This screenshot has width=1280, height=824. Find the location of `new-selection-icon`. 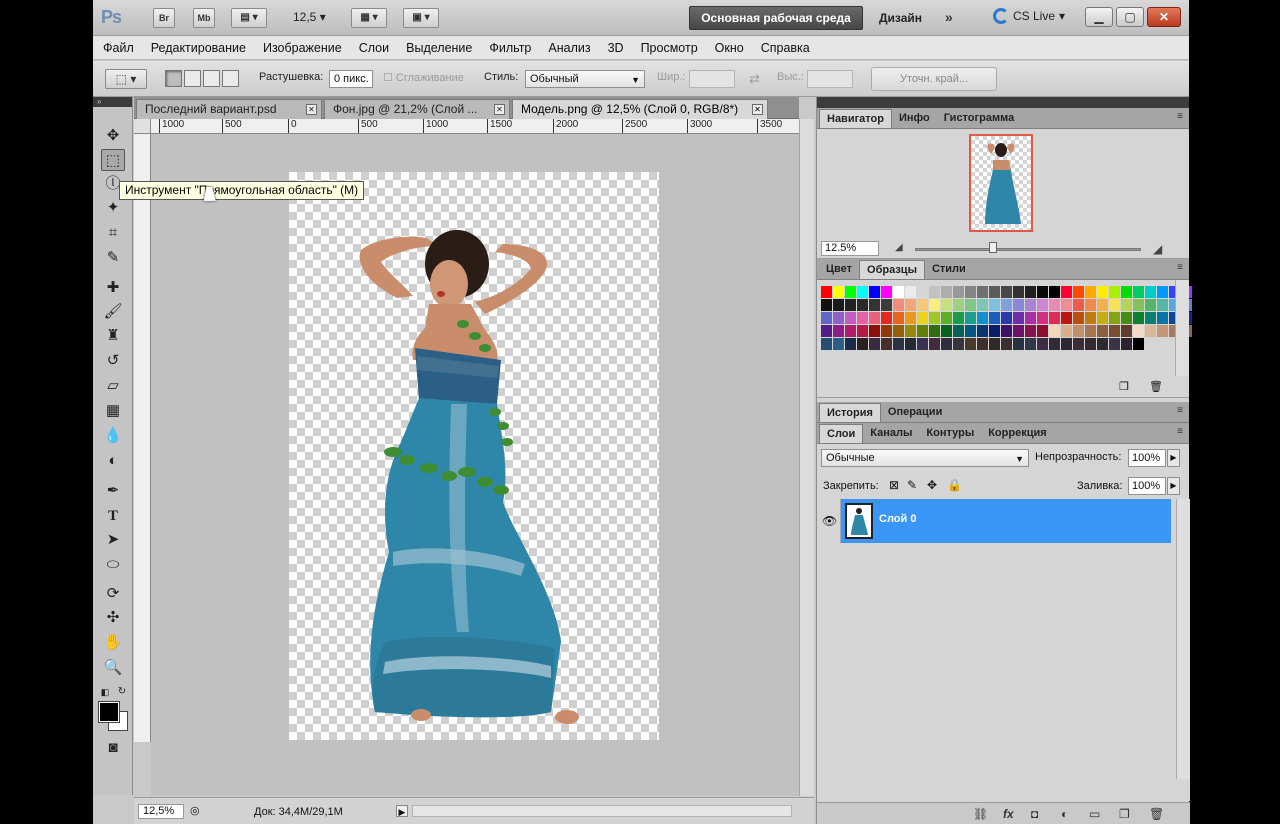

new-selection-icon is located at coordinates (173, 78).